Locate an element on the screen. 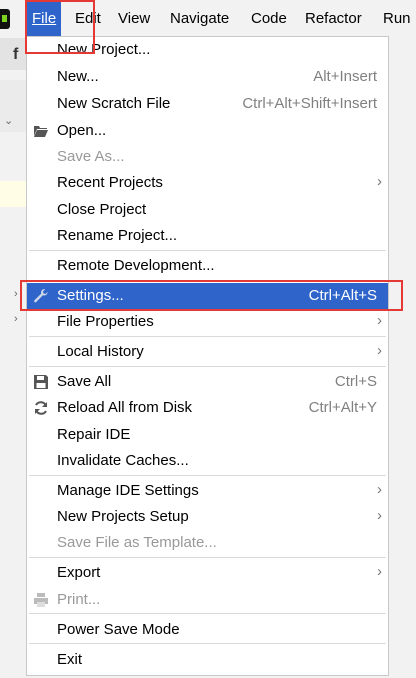 The image size is (416, 678). menu-item-exit: Exit is located at coordinates (207, 660).